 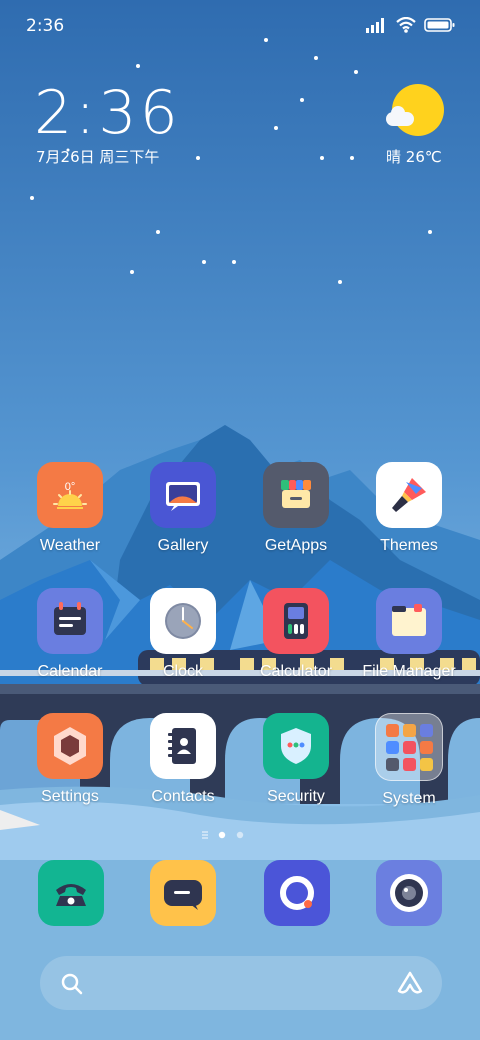 I want to click on assistant-icon, so click(x=410, y=983).